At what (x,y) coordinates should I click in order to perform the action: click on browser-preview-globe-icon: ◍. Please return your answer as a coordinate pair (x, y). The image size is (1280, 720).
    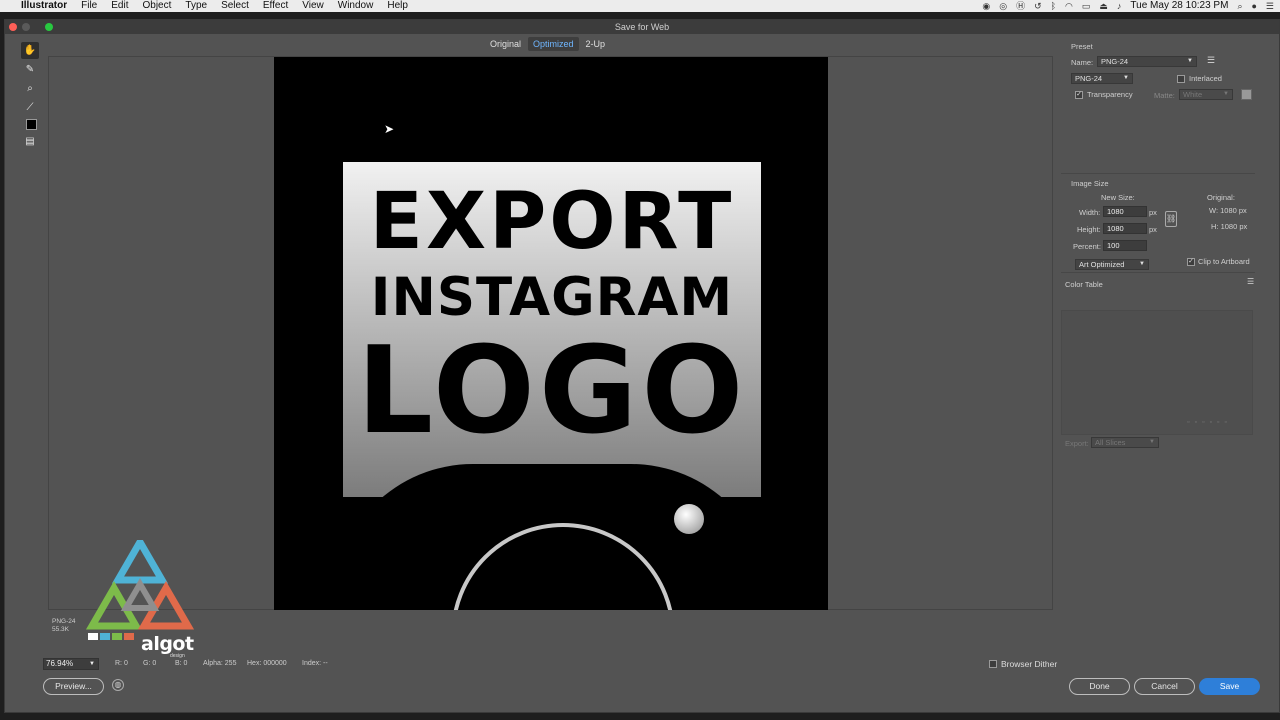
    Looking at the image, I should click on (118, 685).